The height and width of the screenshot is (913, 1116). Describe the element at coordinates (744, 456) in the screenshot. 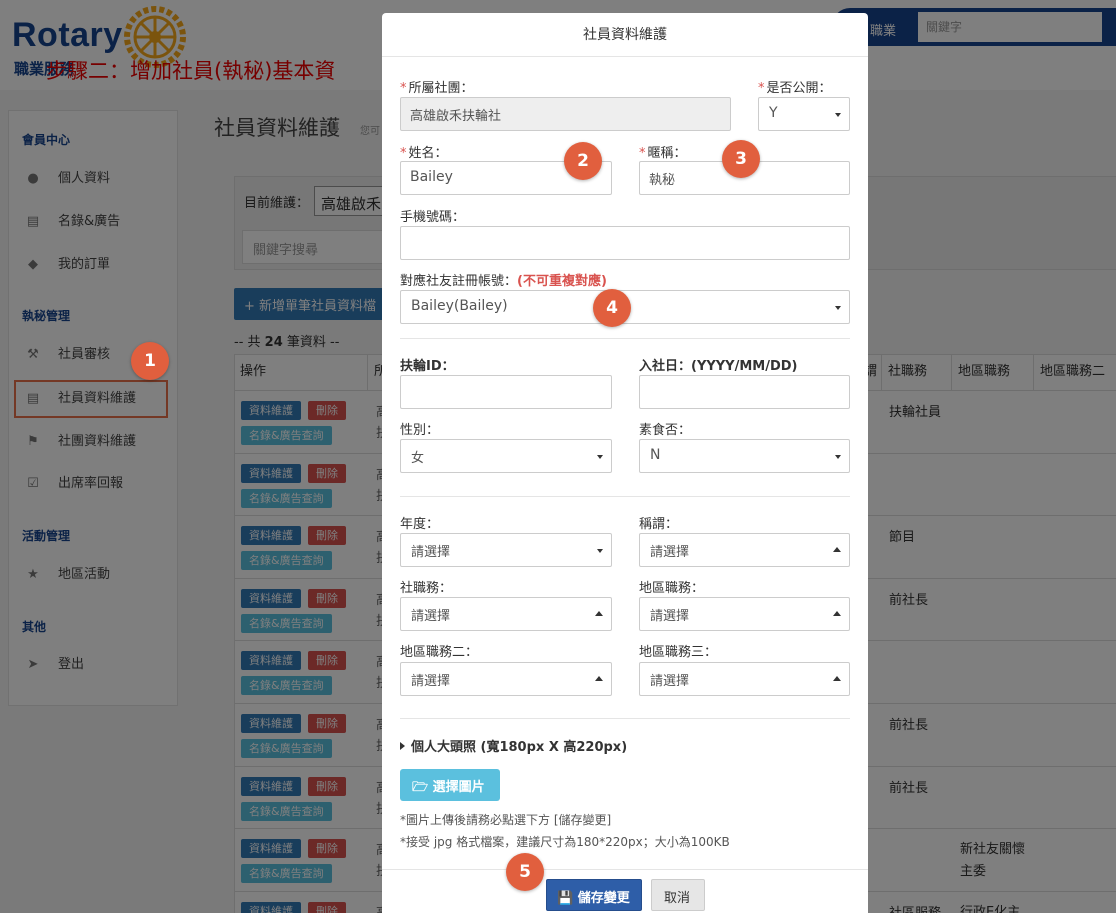

I see `vegetarian-select: N` at that location.